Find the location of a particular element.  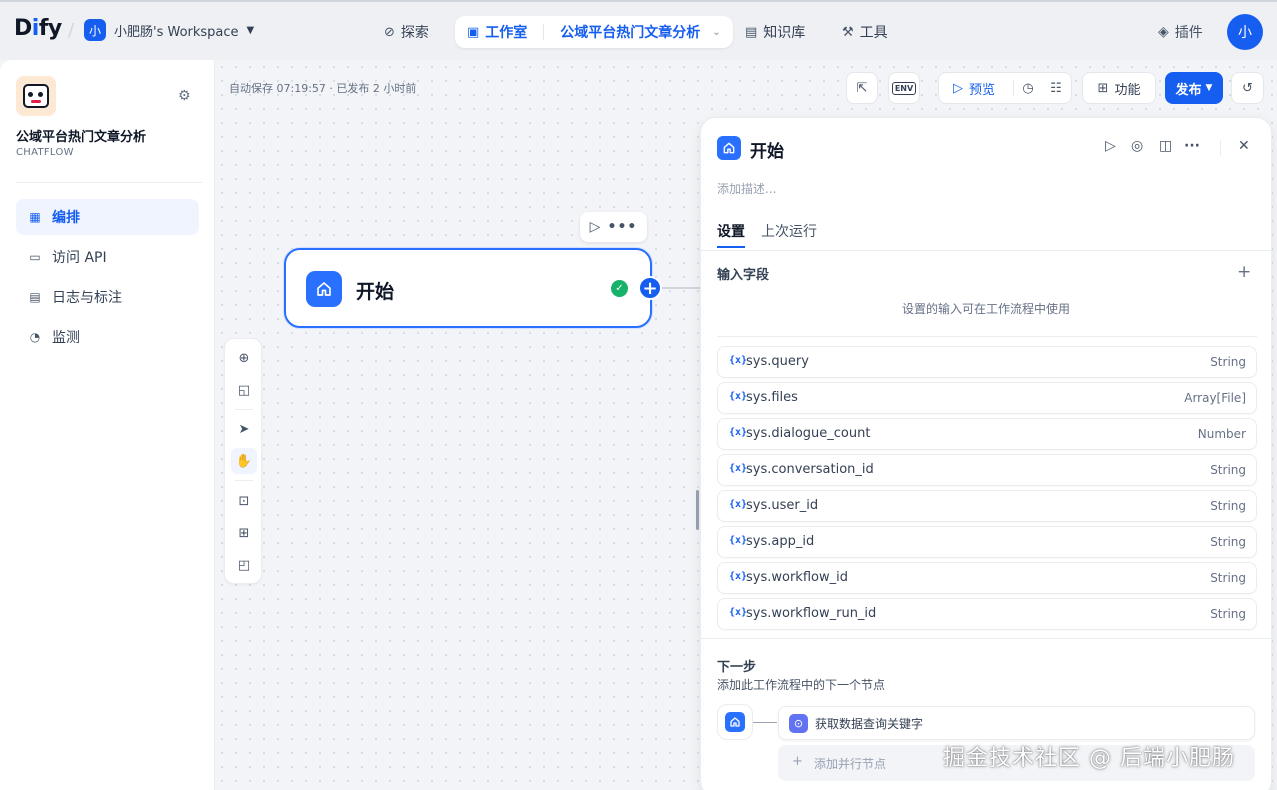

workspace-avatar: 小 is located at coordinates (95, 30).